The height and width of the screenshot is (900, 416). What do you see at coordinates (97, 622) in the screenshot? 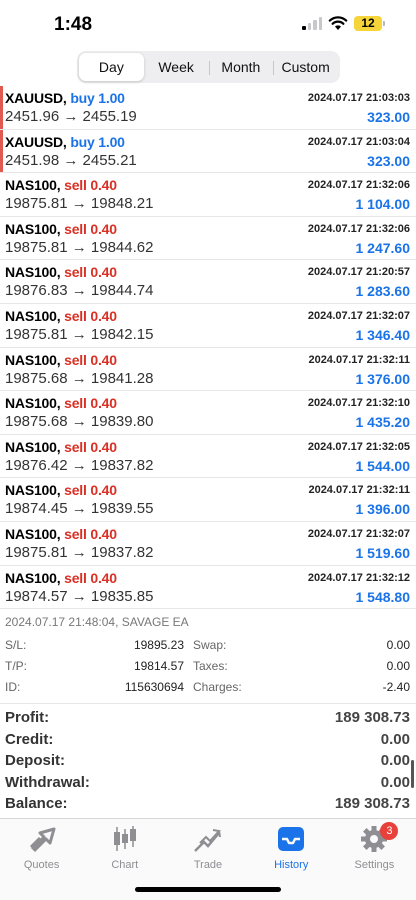
I see `detail-header: 2024.07.17 21:48:04, SAVAGE EA` at bounding box center [97, 622].